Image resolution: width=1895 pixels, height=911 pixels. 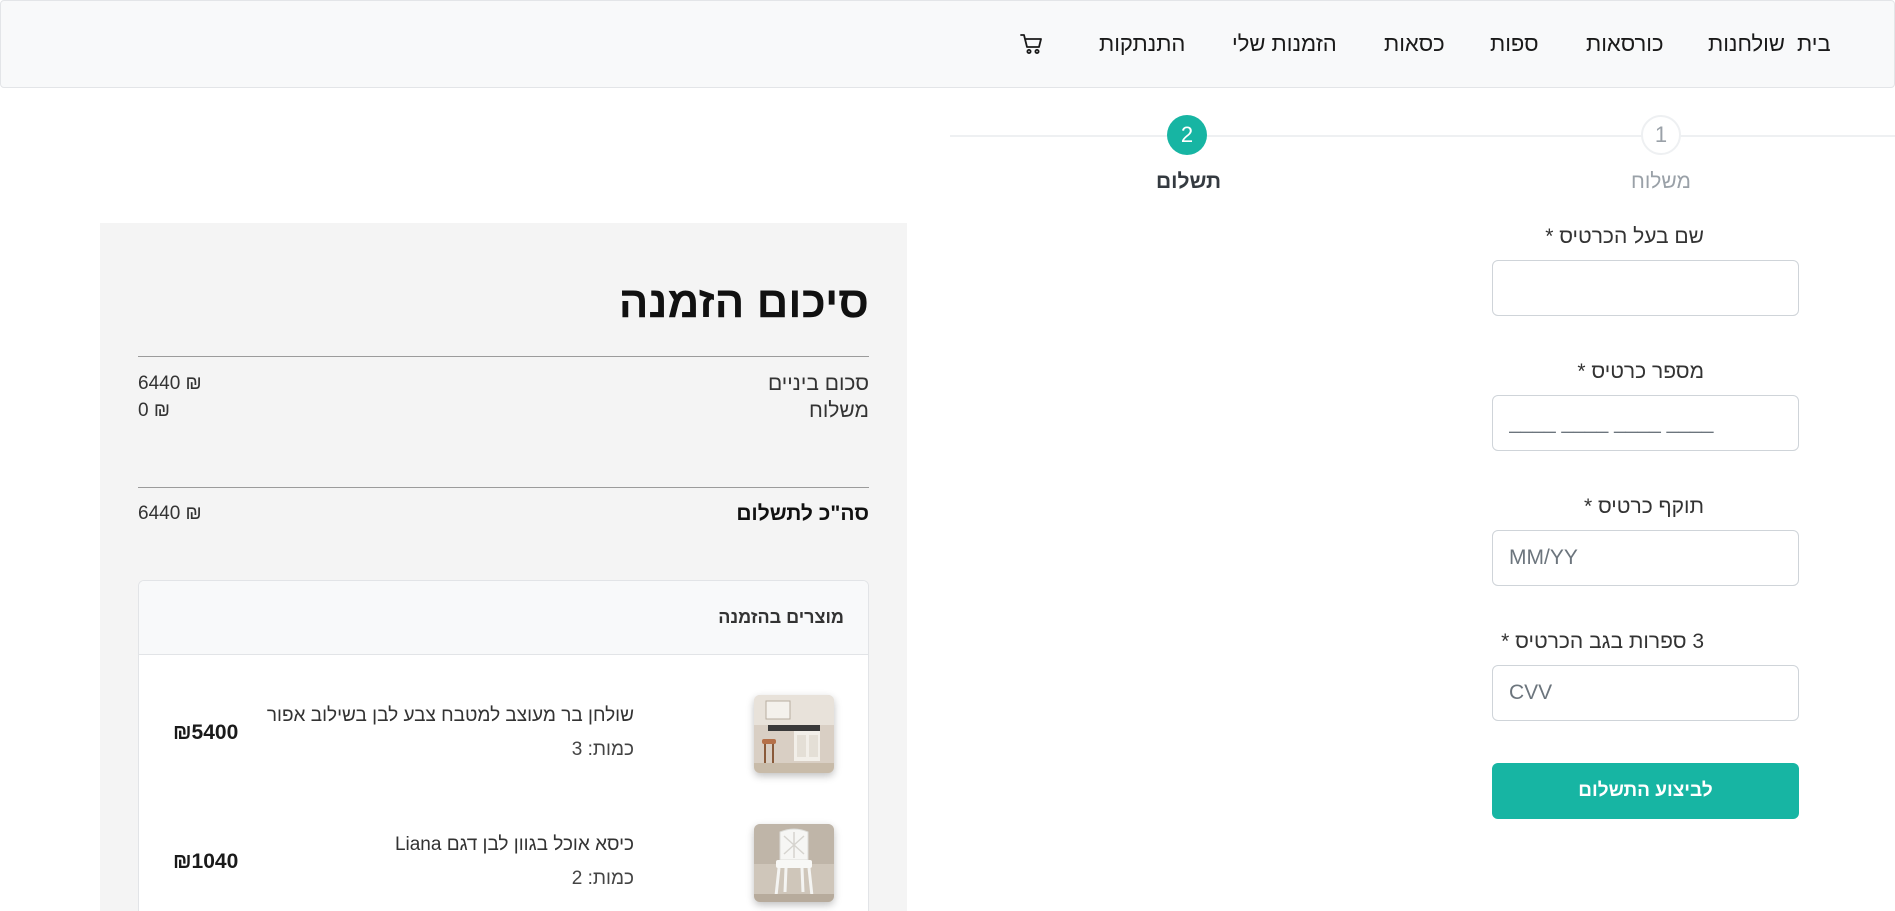 I want to click on card-holder-label: שם בעל הכרטיס *, so click(x=1624, y=236).